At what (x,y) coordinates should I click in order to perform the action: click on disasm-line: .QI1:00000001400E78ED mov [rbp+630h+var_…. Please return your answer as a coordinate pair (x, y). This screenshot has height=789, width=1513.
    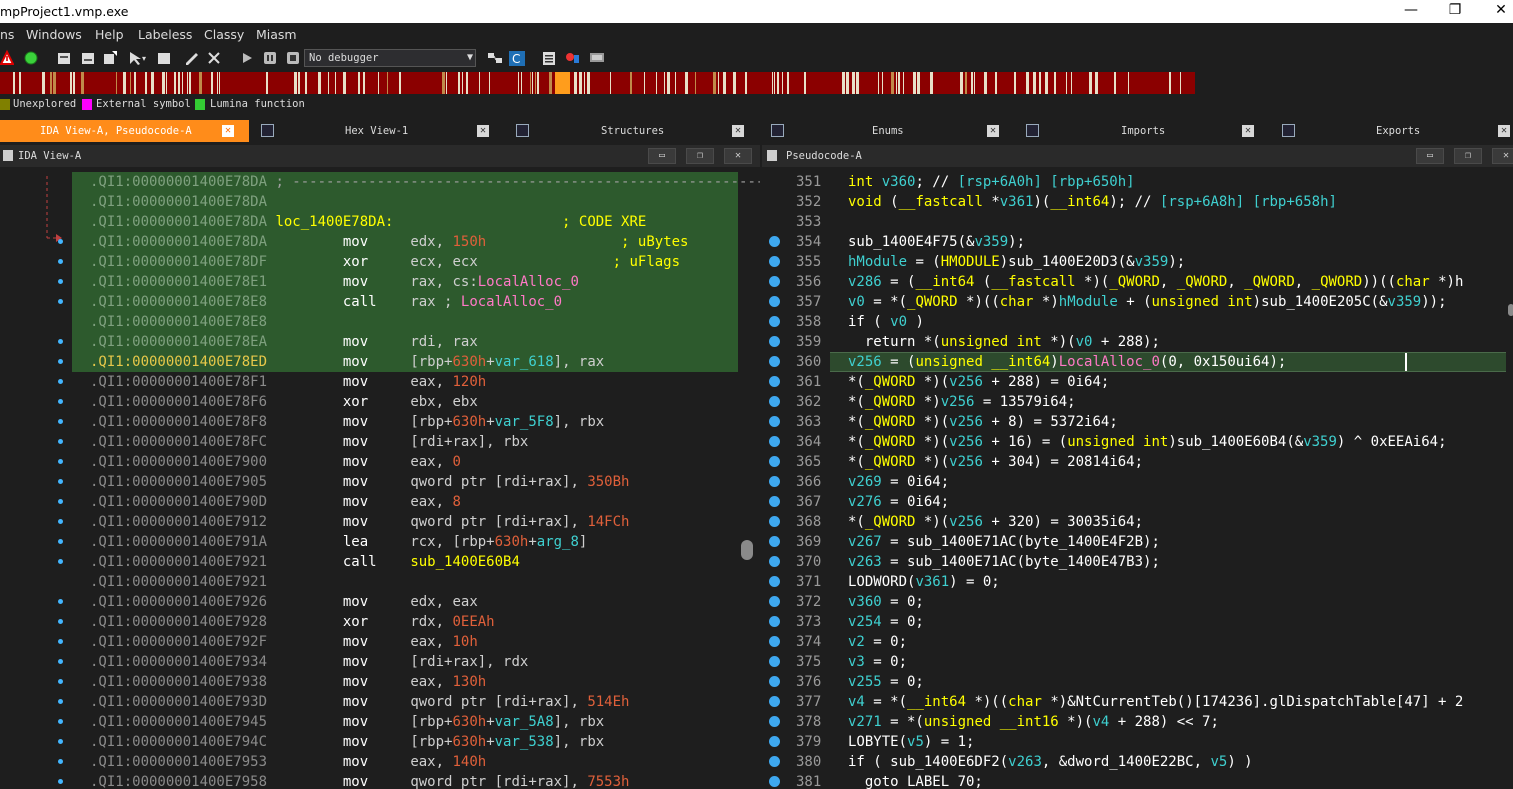
    Looking at the image, I should click on (347, 362).